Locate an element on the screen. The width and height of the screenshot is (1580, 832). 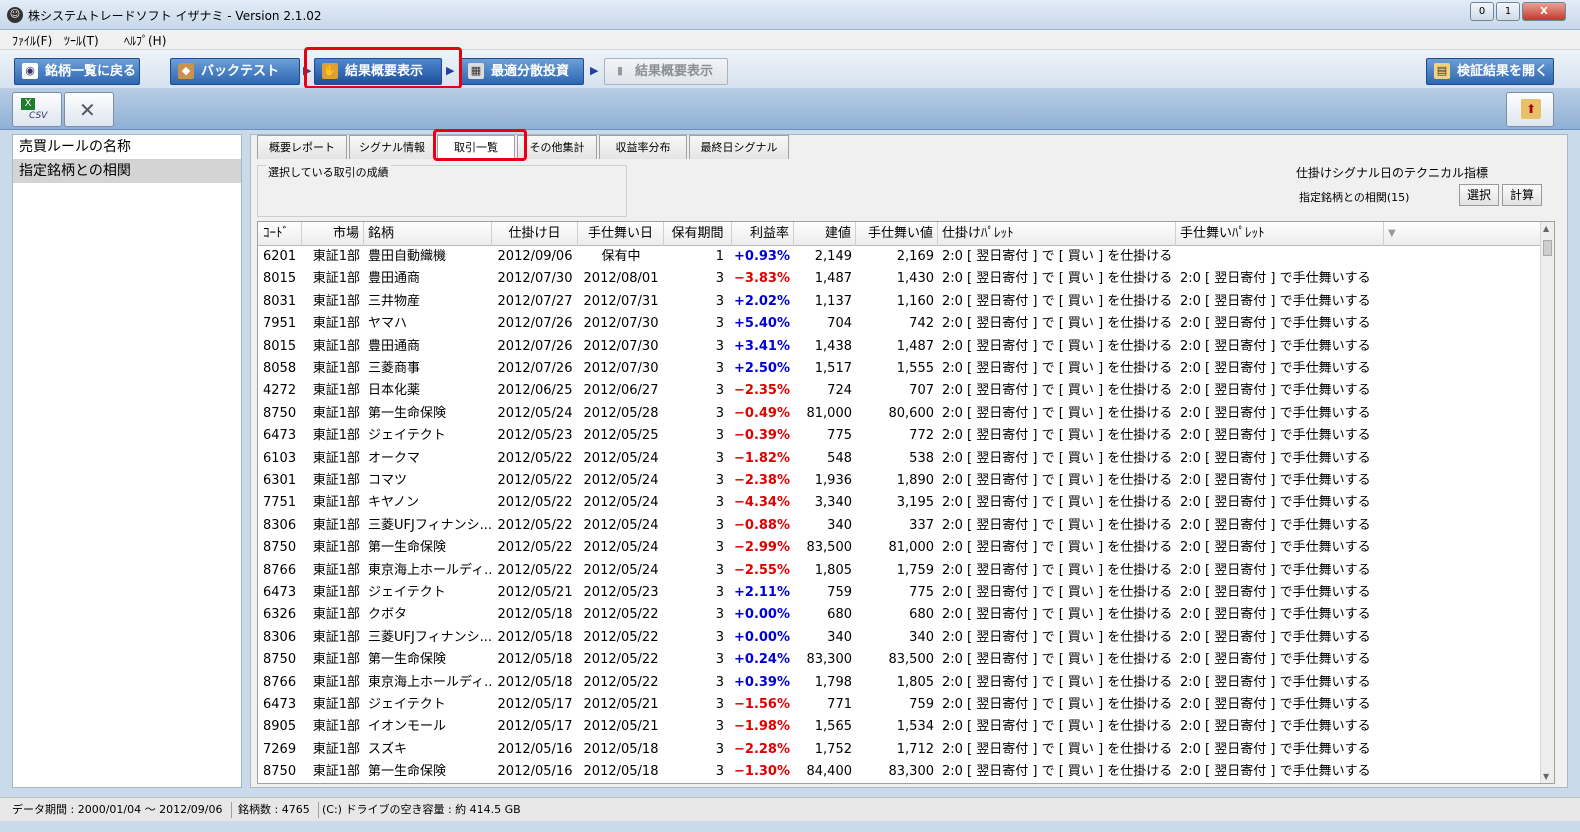
summary2-button: ▮ 結果概要表示 is located at coordinates (666, 71).